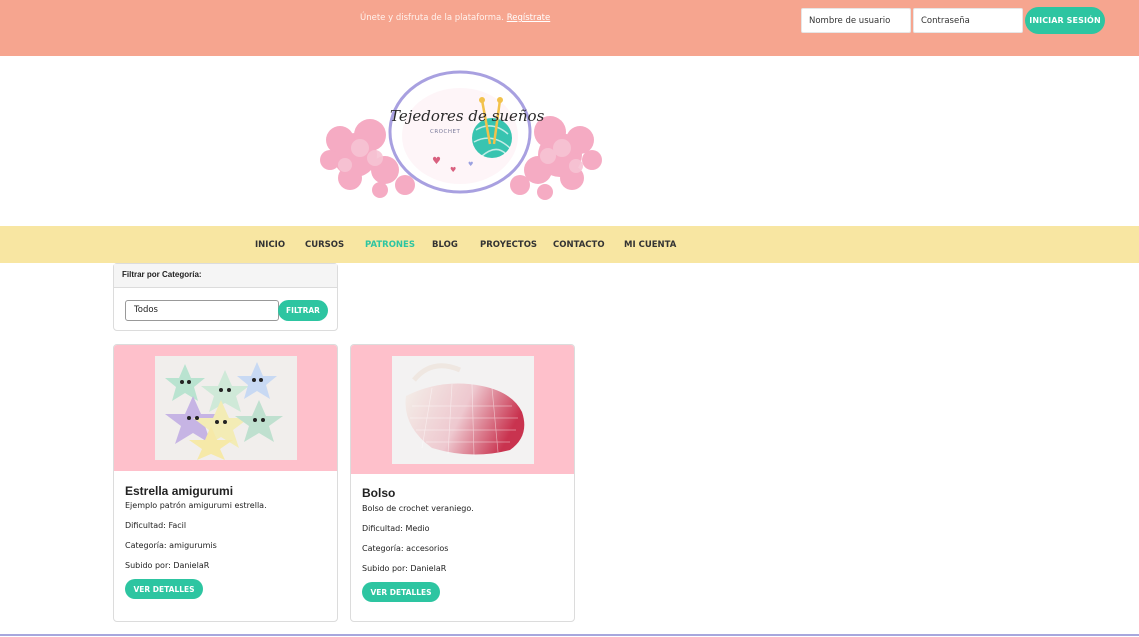 Image resolution: width=1139 pixels, height=637 pixels. I want to click on filter-heading: Filtrar por Categoría:, so click(225, 276).